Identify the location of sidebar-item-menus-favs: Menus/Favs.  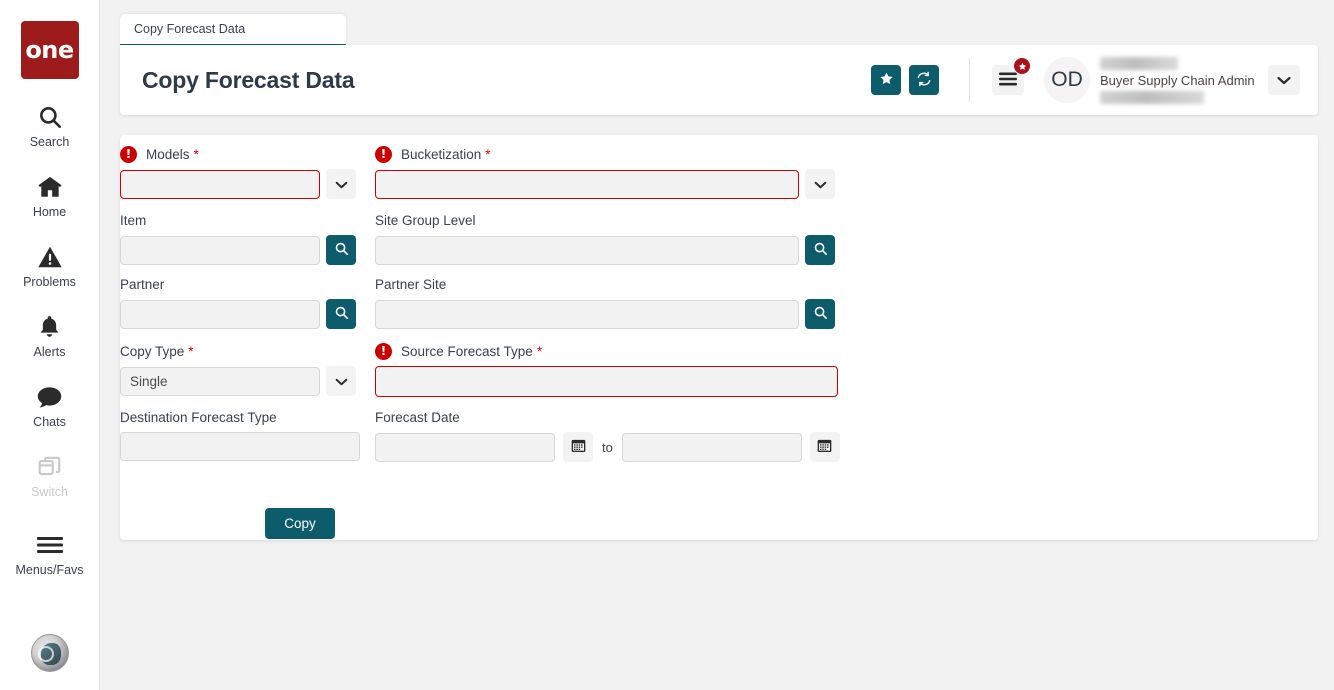
(50, 553).